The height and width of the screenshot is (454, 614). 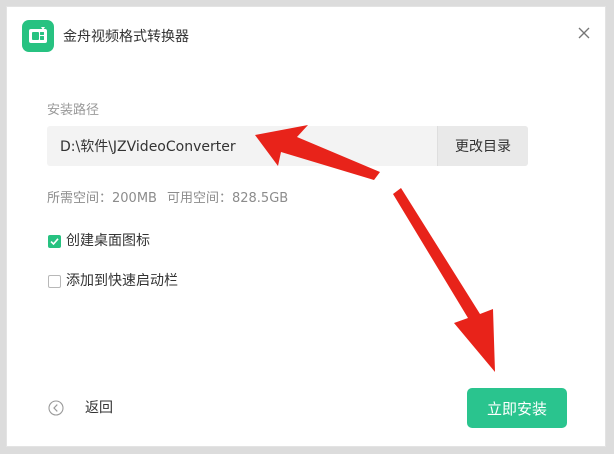 What do you see at coordinates (199, 198) in the screenshot?
I see `available-space-label: 可用空间：` at bounding box center [199, 198].